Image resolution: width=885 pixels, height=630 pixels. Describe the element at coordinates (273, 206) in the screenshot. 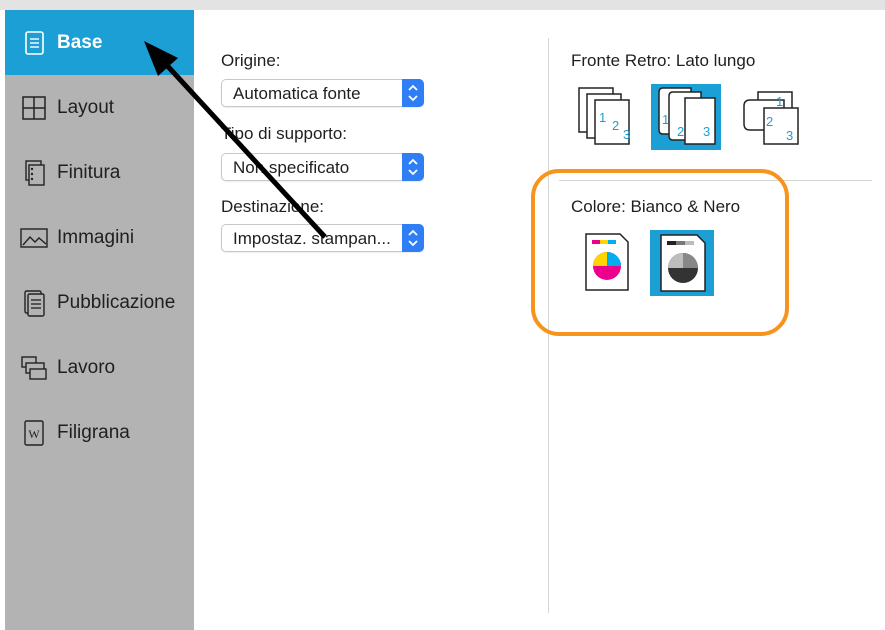

I see `destinazione-label: Destinazione:` at that location.